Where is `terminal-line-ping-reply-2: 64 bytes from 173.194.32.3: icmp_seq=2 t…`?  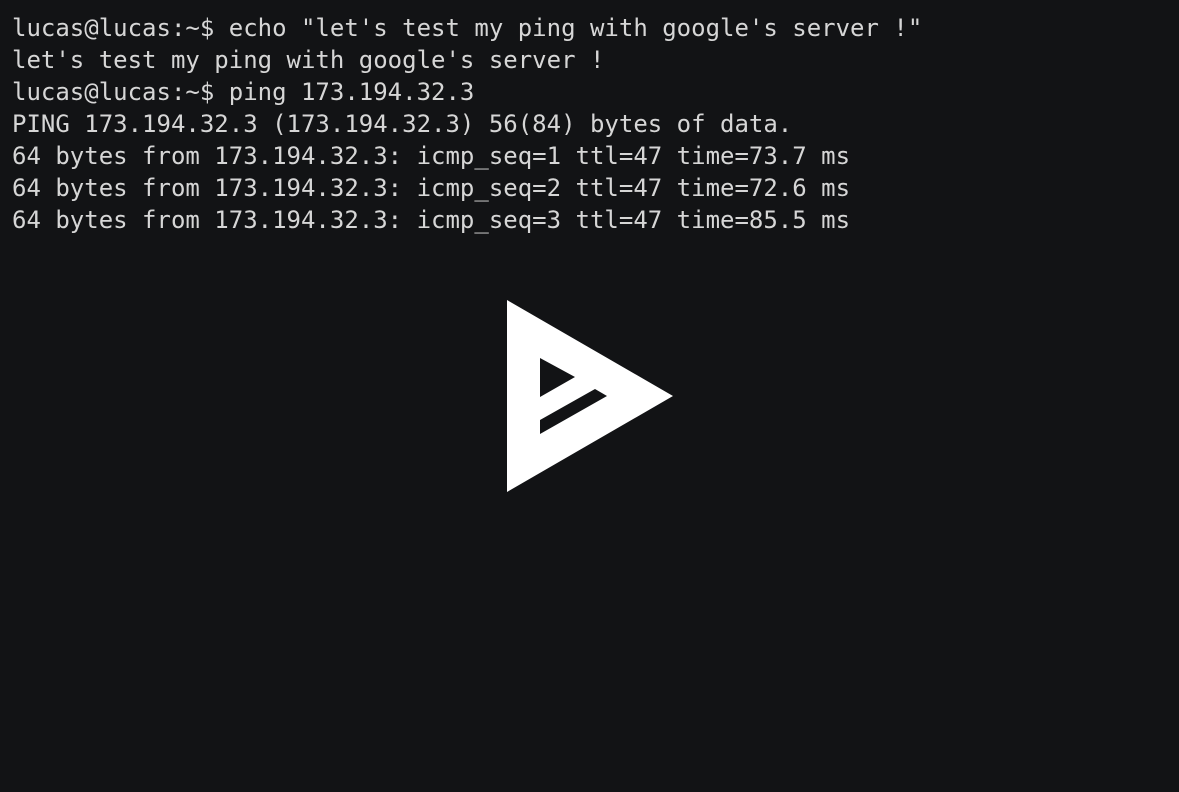
terminal-line-ping-reply-2: 64 bytes from 173.194.32.3: icmp_seq=2 t… is located at coordinates (431, 188).